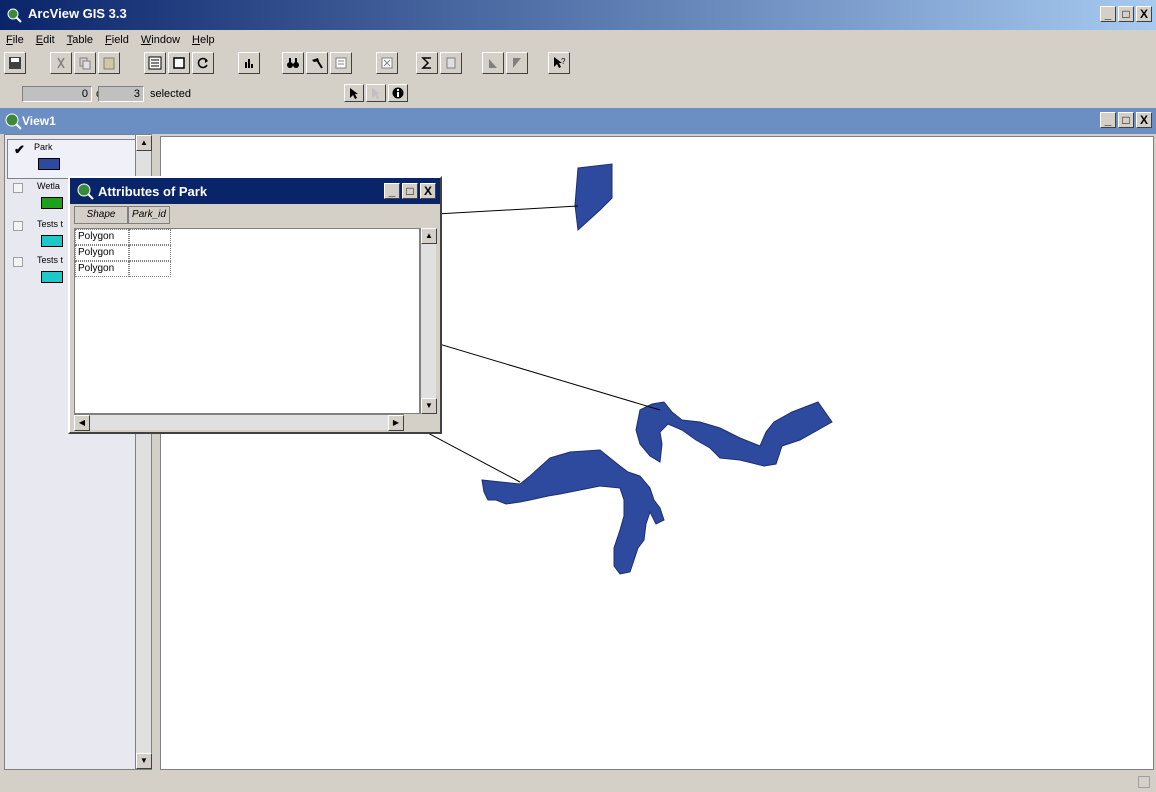 This screenshot has width=1156, height=792. I want to click on list-icon, so click(341, 63).